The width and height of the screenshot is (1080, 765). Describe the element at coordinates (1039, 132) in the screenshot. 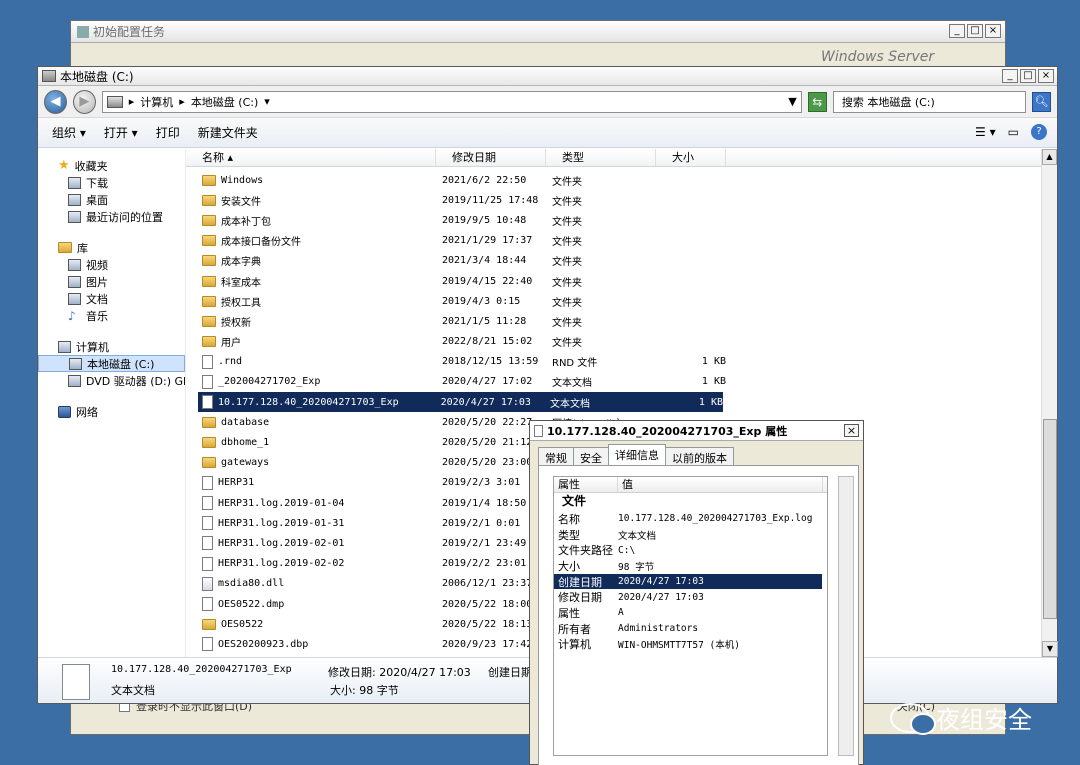

I see `help-icon: ?` at that location.